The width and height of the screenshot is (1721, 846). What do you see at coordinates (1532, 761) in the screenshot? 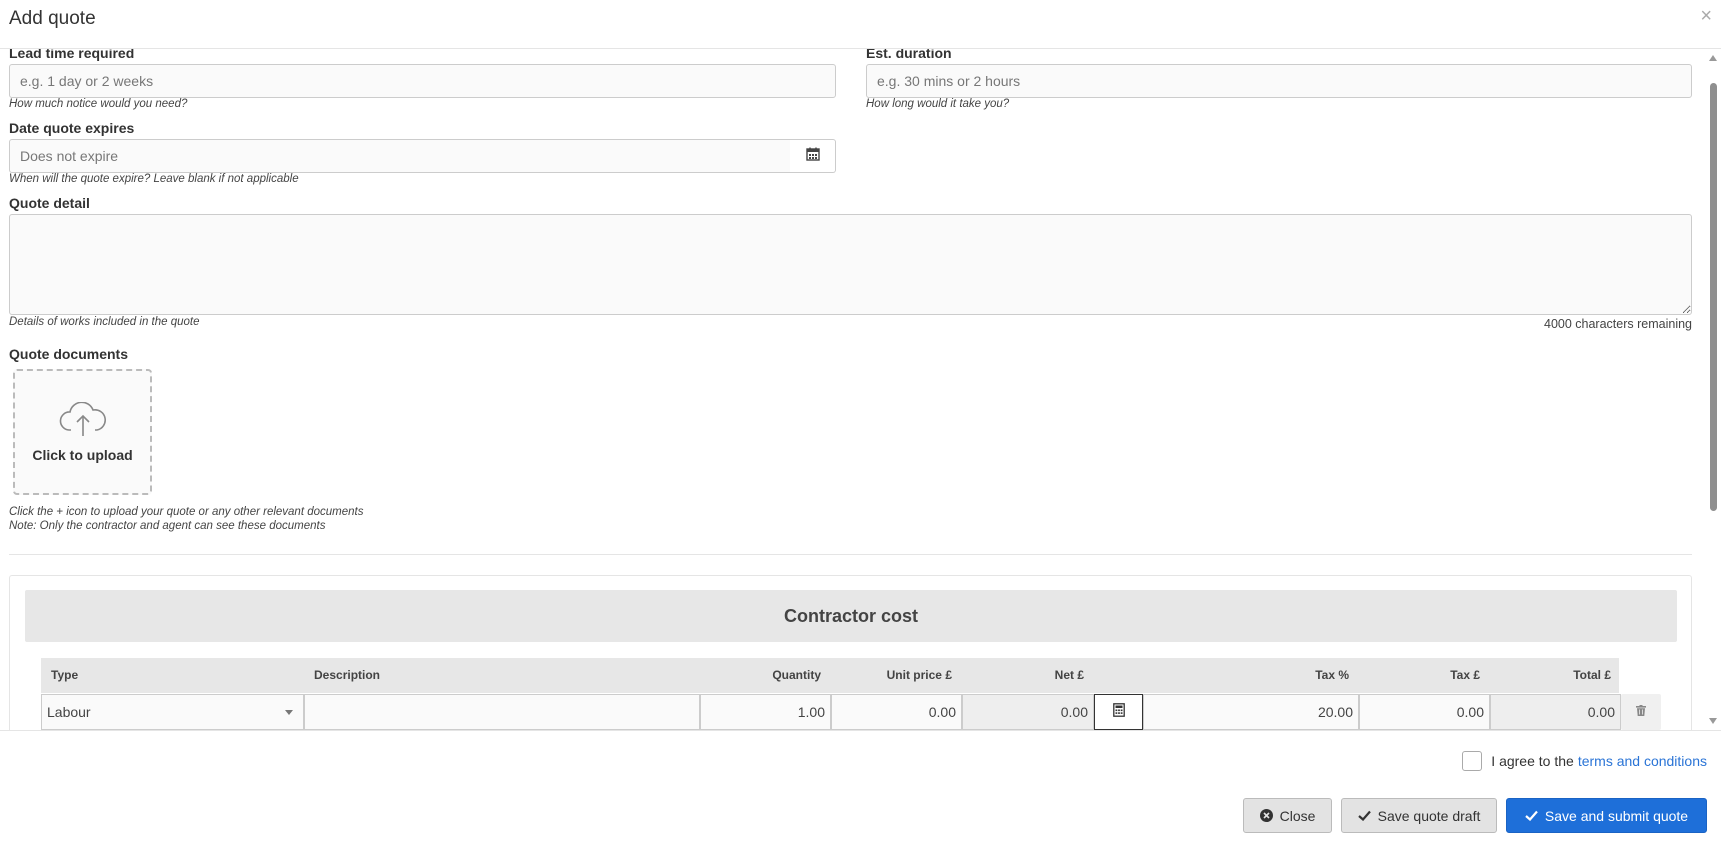
I see `agree-text: I agree to the` at bounding box center [1532, 761].